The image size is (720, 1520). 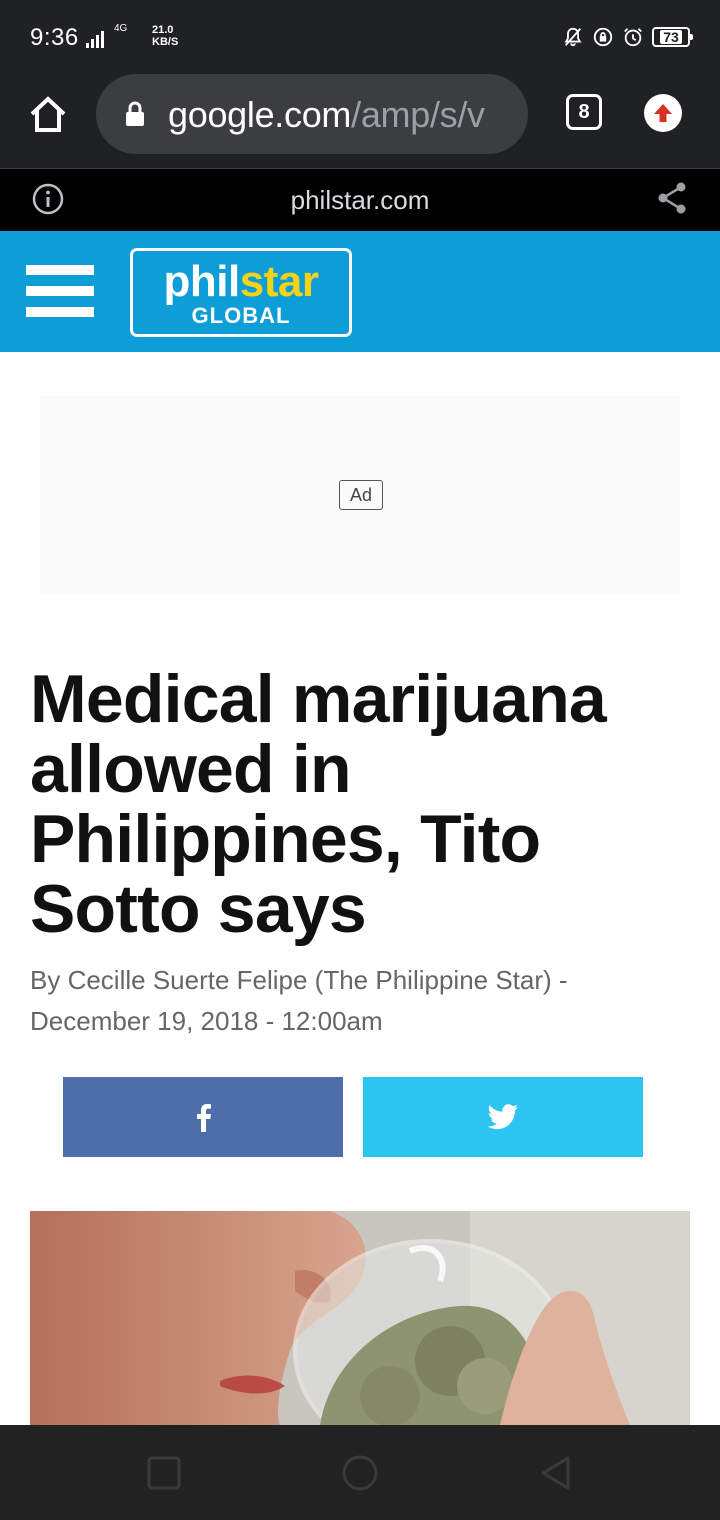 I want to click on battery-icon: 73, so click(x=672, y=37).